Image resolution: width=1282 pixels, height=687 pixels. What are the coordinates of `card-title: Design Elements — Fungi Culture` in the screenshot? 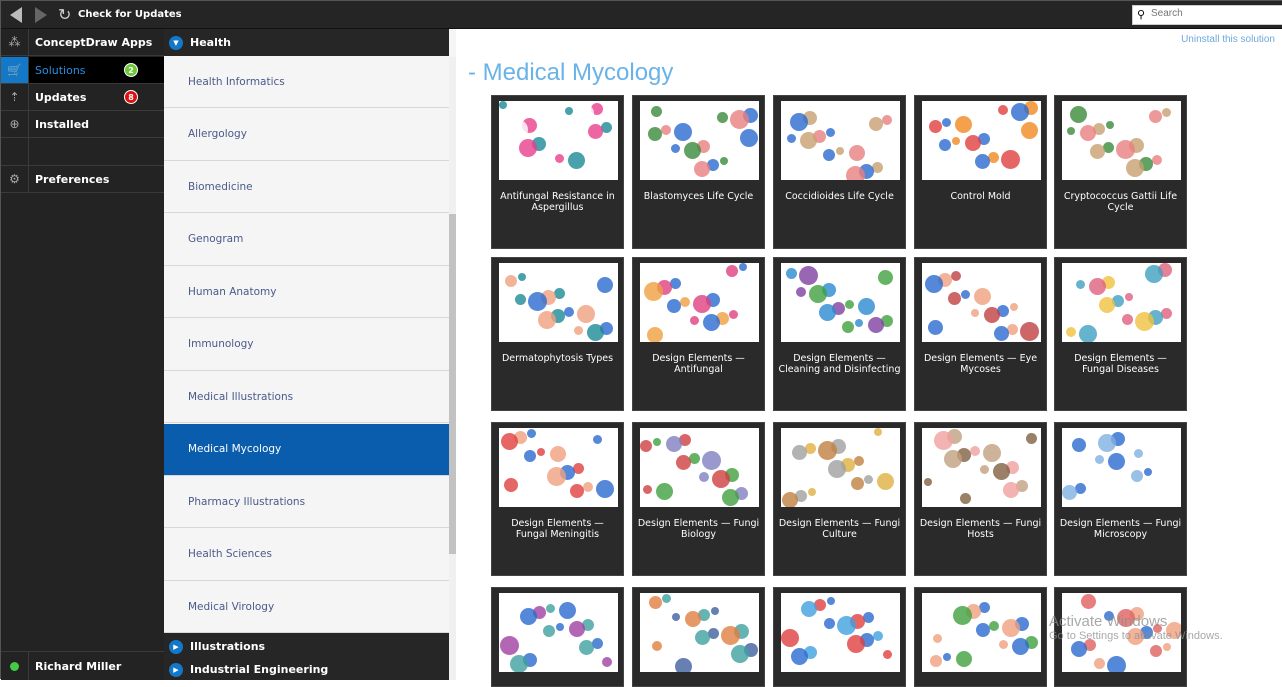 It's located at (839, 529).